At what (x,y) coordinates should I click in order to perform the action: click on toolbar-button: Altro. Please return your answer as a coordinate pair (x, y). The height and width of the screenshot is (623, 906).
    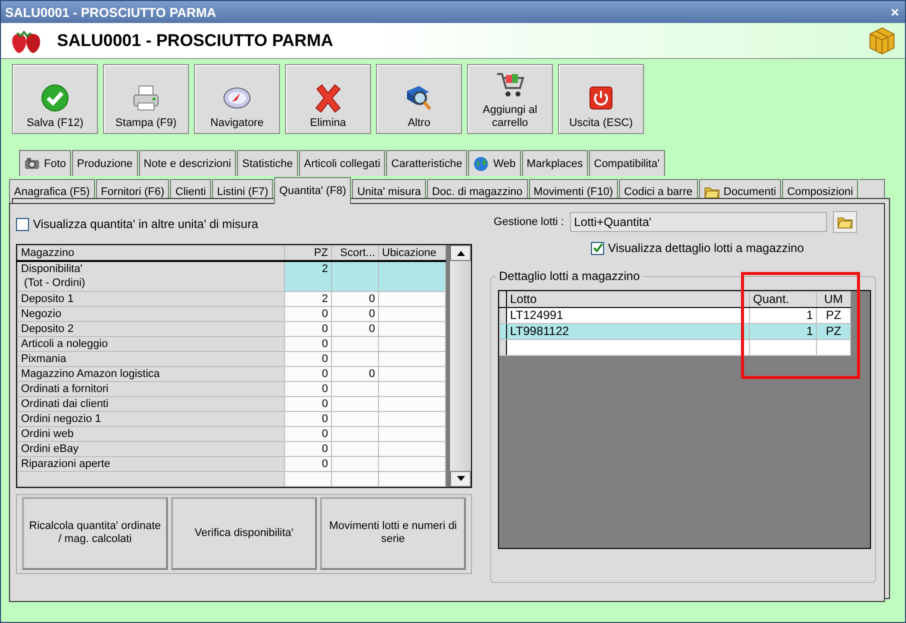
    Looking at the image, I should click on (419, 99).